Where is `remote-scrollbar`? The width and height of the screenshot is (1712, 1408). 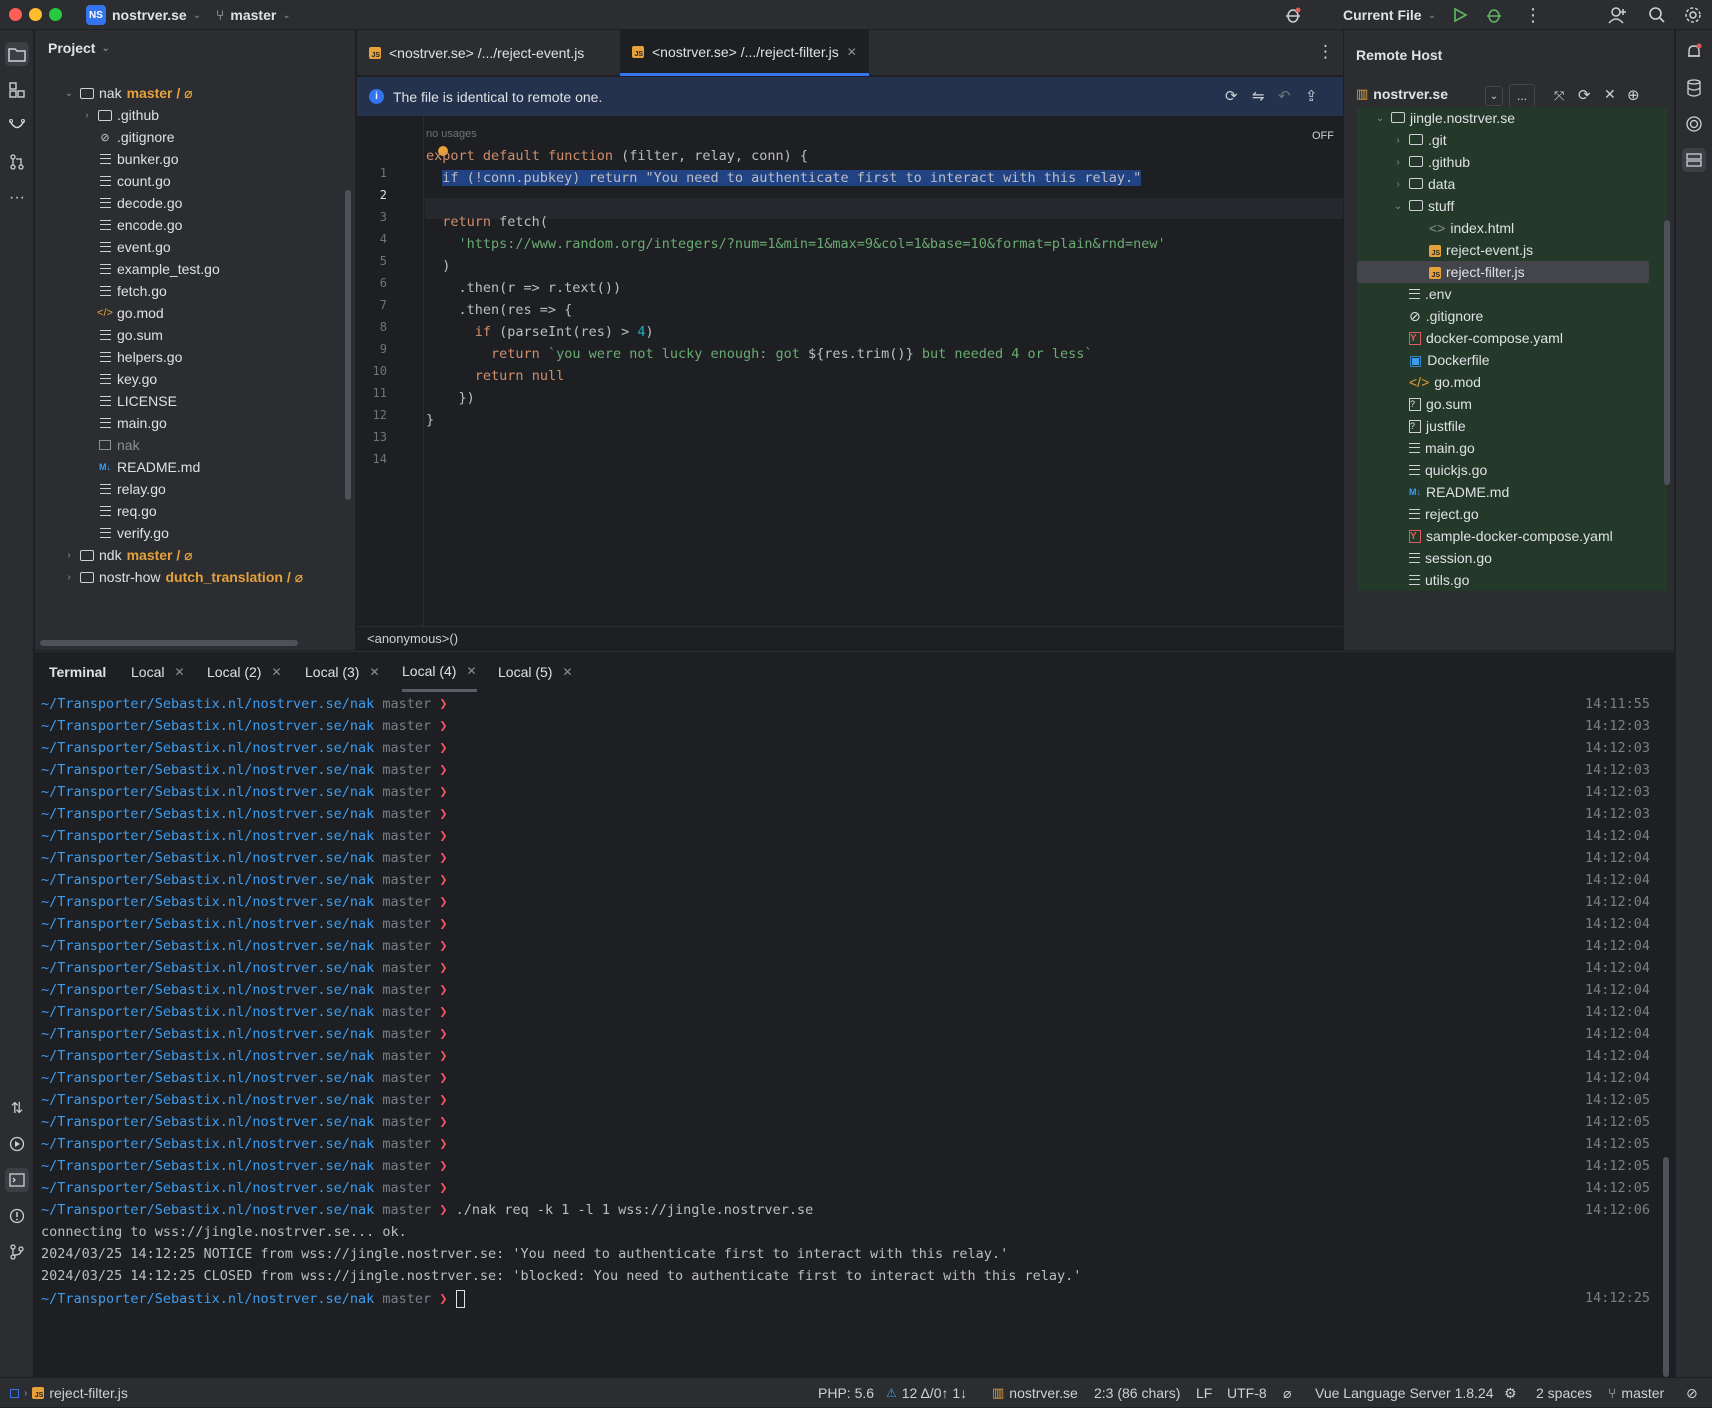
remote-scrollbar is located at coordinates (1667, 352).